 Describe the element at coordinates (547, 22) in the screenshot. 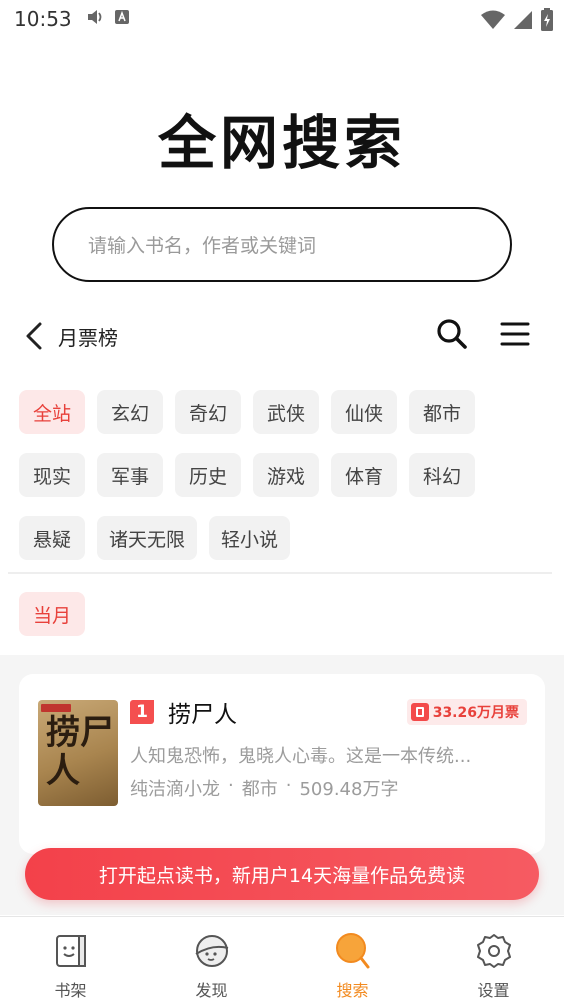

I see `battery-icon` at that location.